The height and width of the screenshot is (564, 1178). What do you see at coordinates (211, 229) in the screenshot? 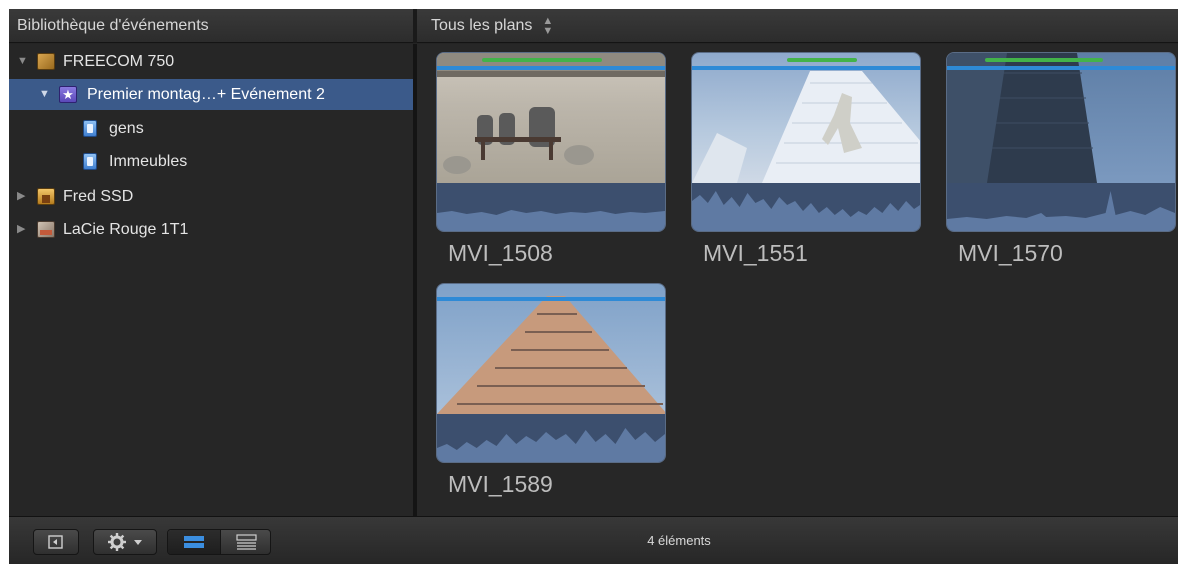
I see `sidebar-item-lacie: ▶ LaCie Rouge 1T1` at bounding box center [211, 229].